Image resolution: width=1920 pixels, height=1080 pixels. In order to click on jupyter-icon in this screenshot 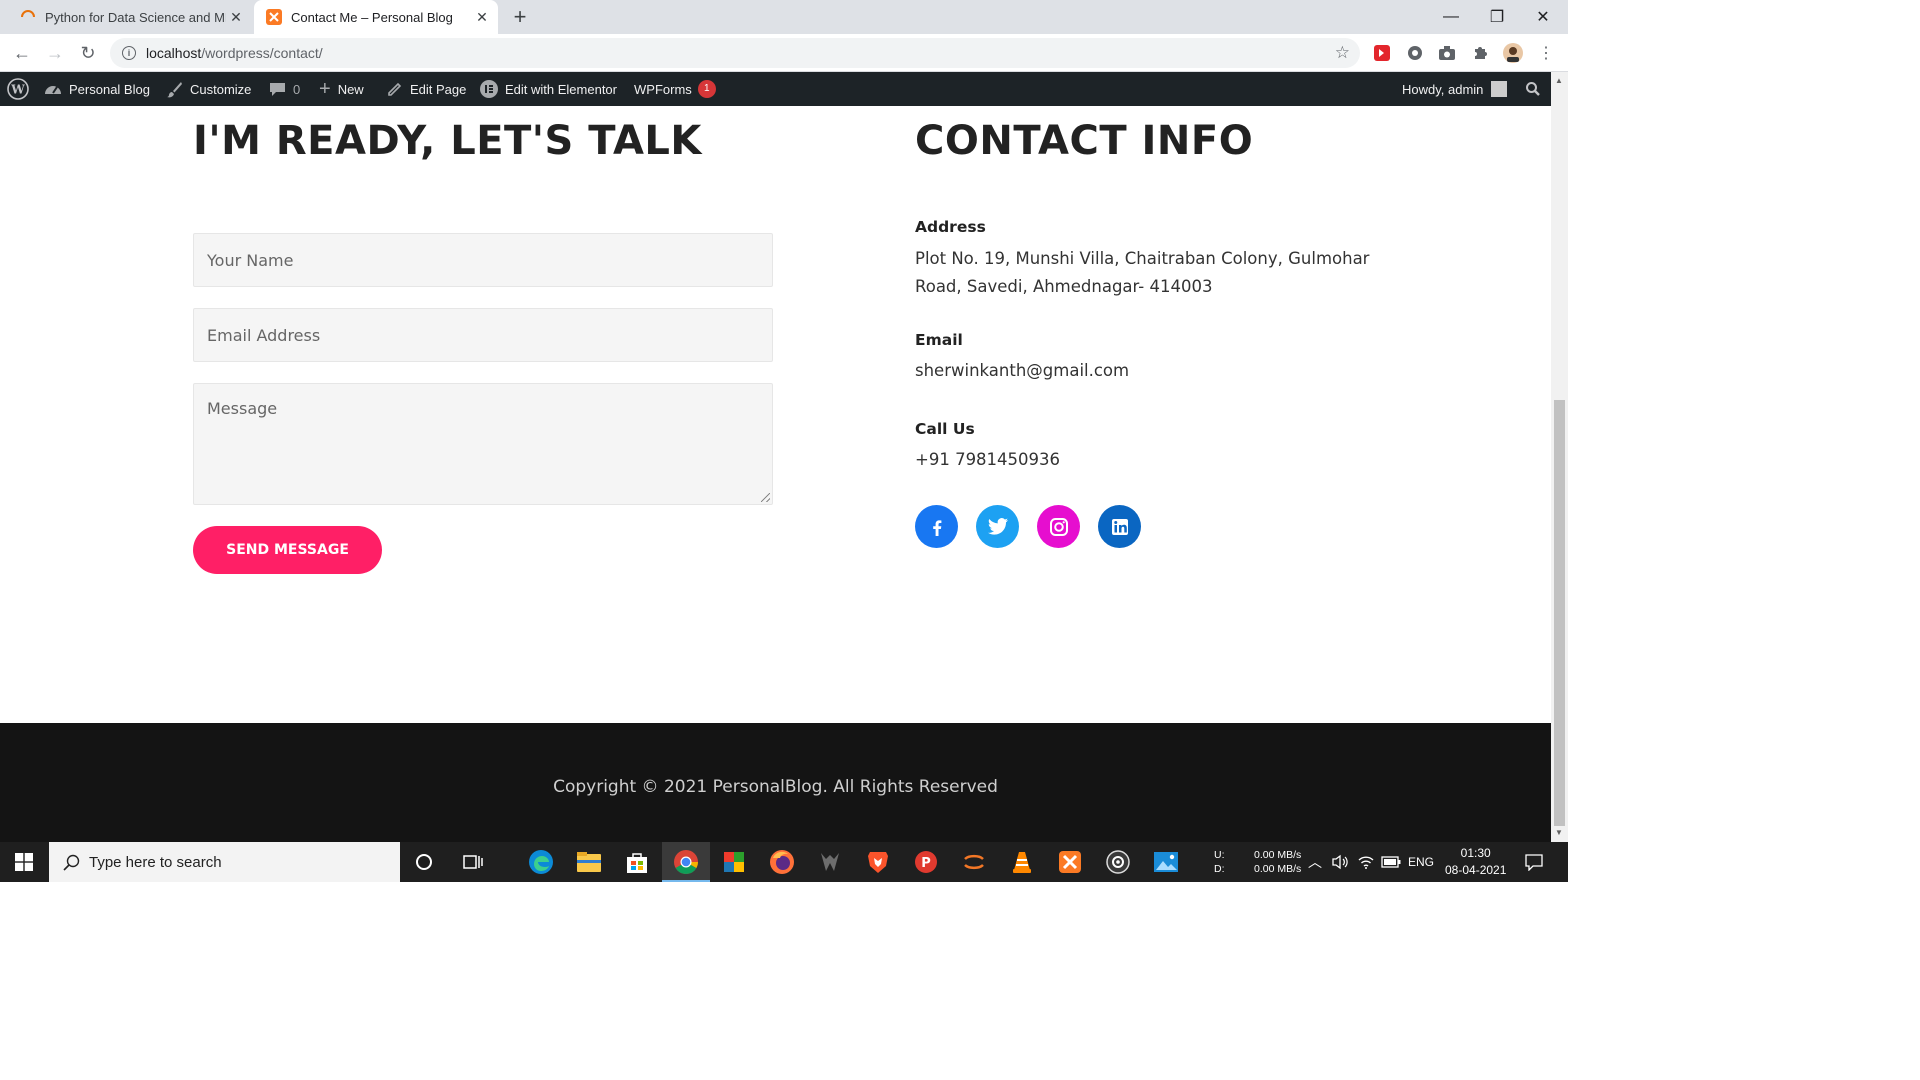, I will do `click(974, 862)`.